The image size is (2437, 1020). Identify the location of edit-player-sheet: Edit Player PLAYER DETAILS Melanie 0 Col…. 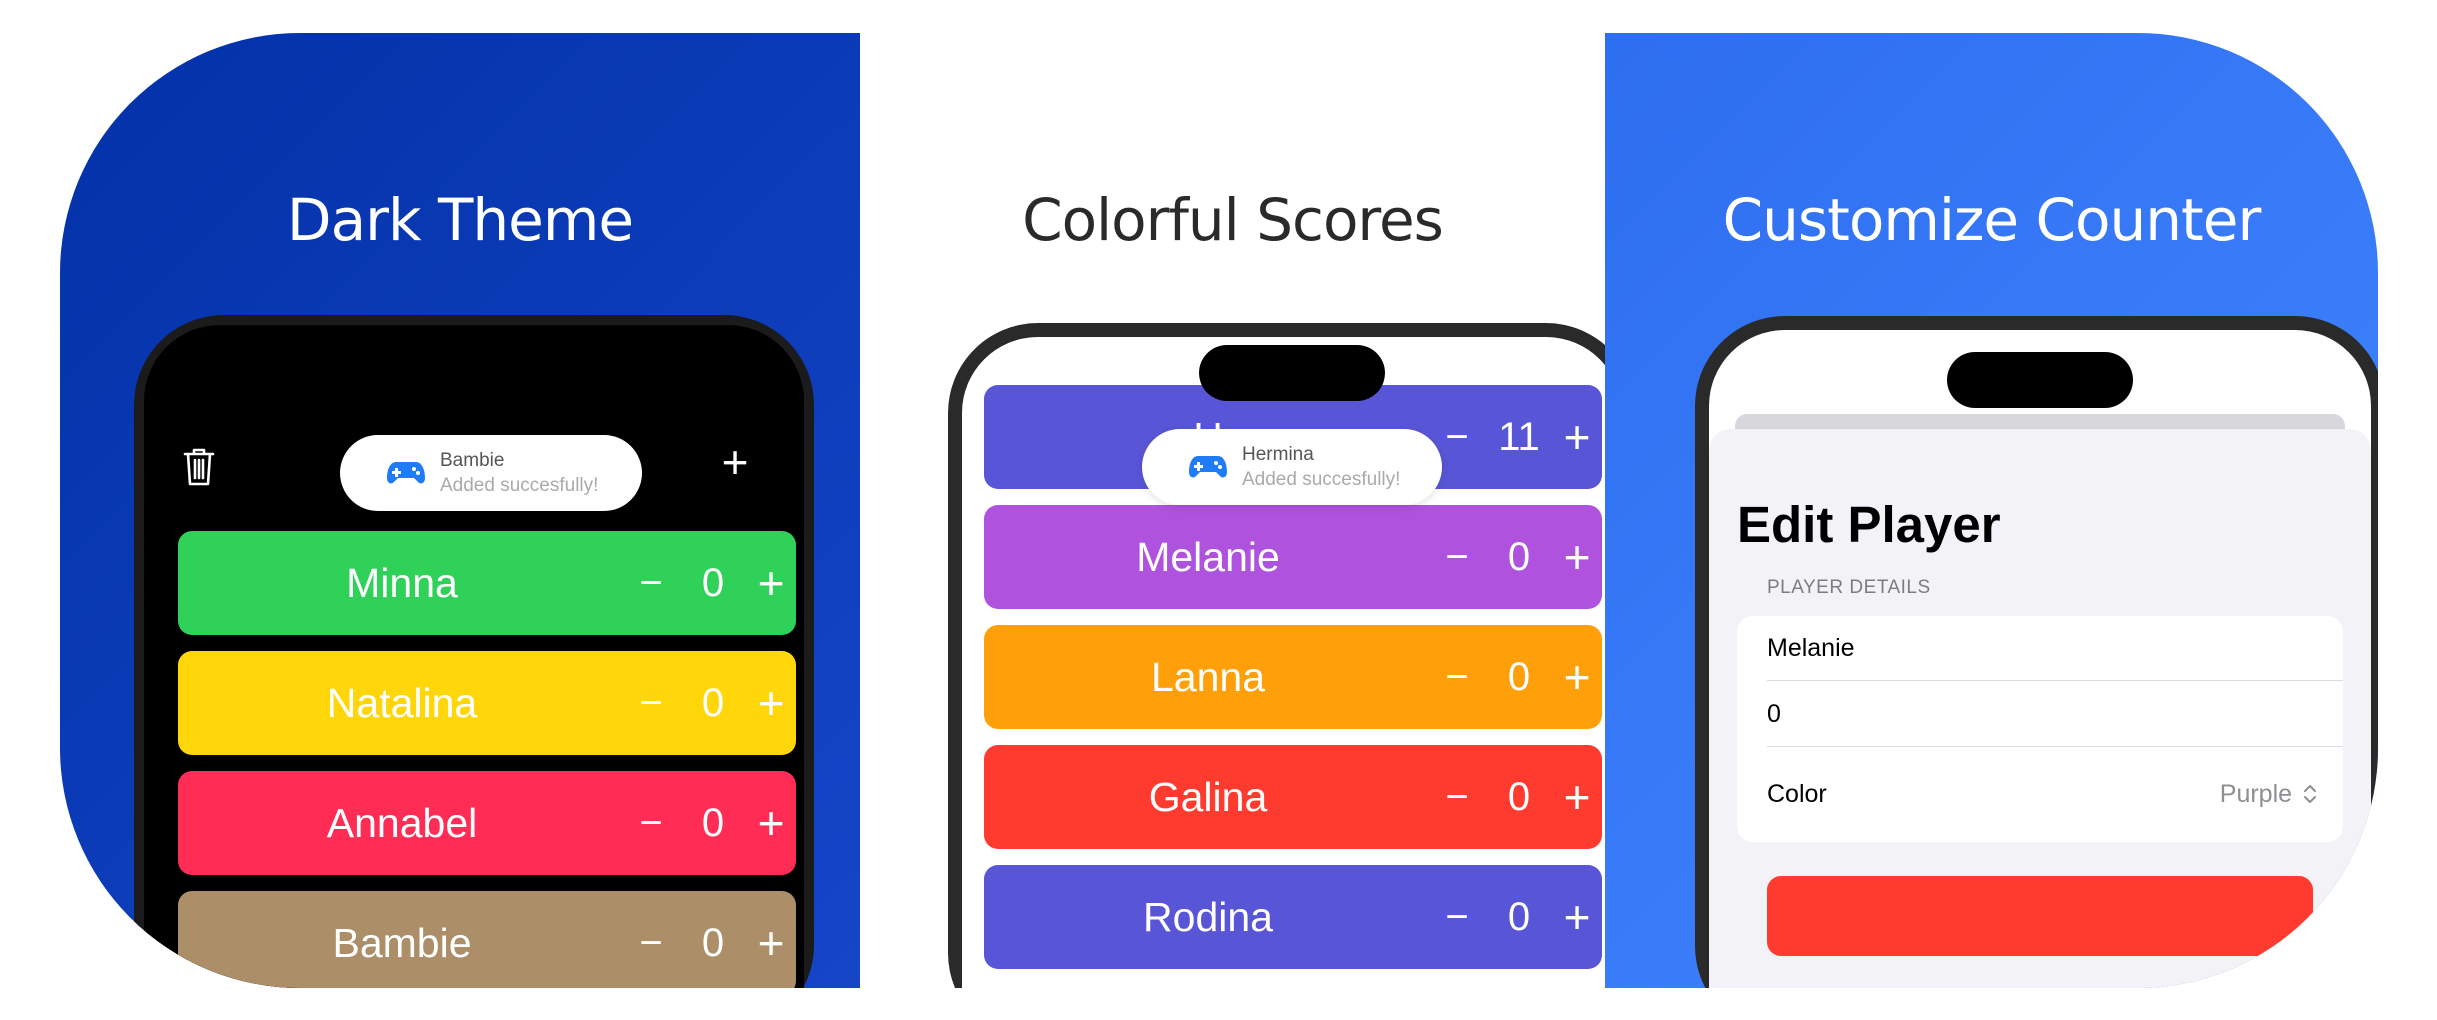
(2040, 708).